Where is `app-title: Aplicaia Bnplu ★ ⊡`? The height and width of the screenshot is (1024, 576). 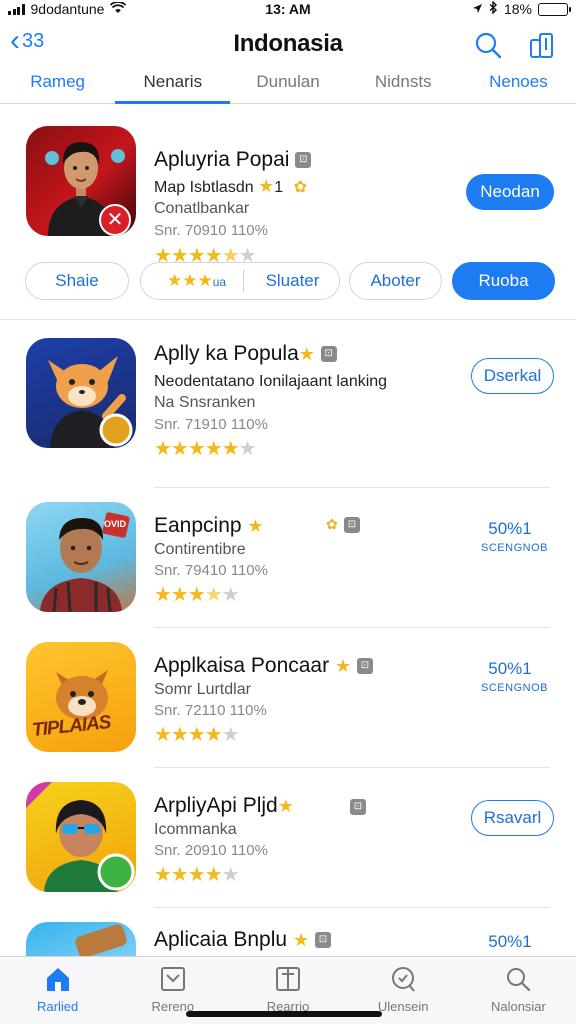 app-title: Aplicaia Bnplu ★ ⊡ is located at coordinates (242, 940).